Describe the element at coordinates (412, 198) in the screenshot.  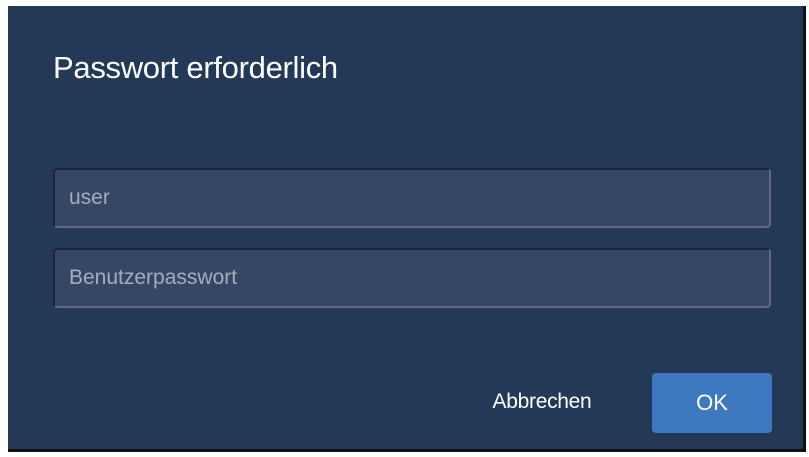
I see `username-input` at that location.